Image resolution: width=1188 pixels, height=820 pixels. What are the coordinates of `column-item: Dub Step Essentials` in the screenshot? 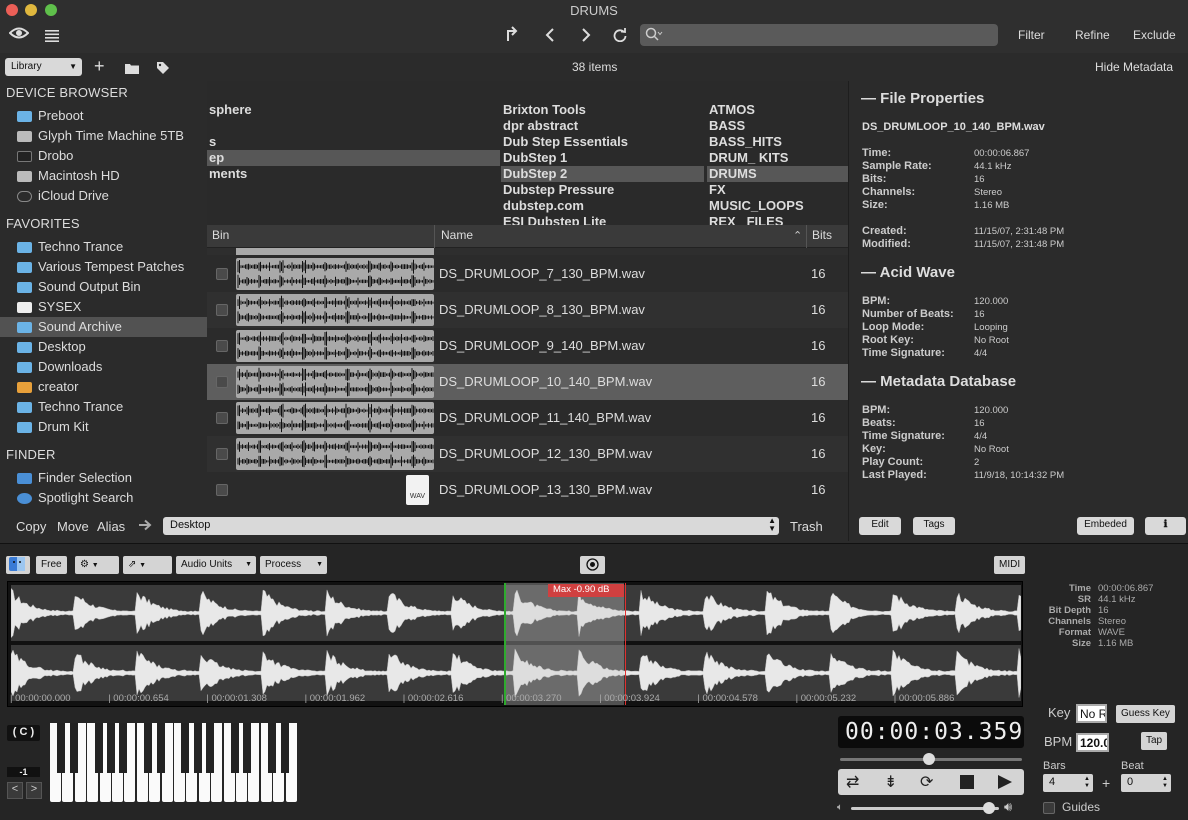 It's located at (602, 142).